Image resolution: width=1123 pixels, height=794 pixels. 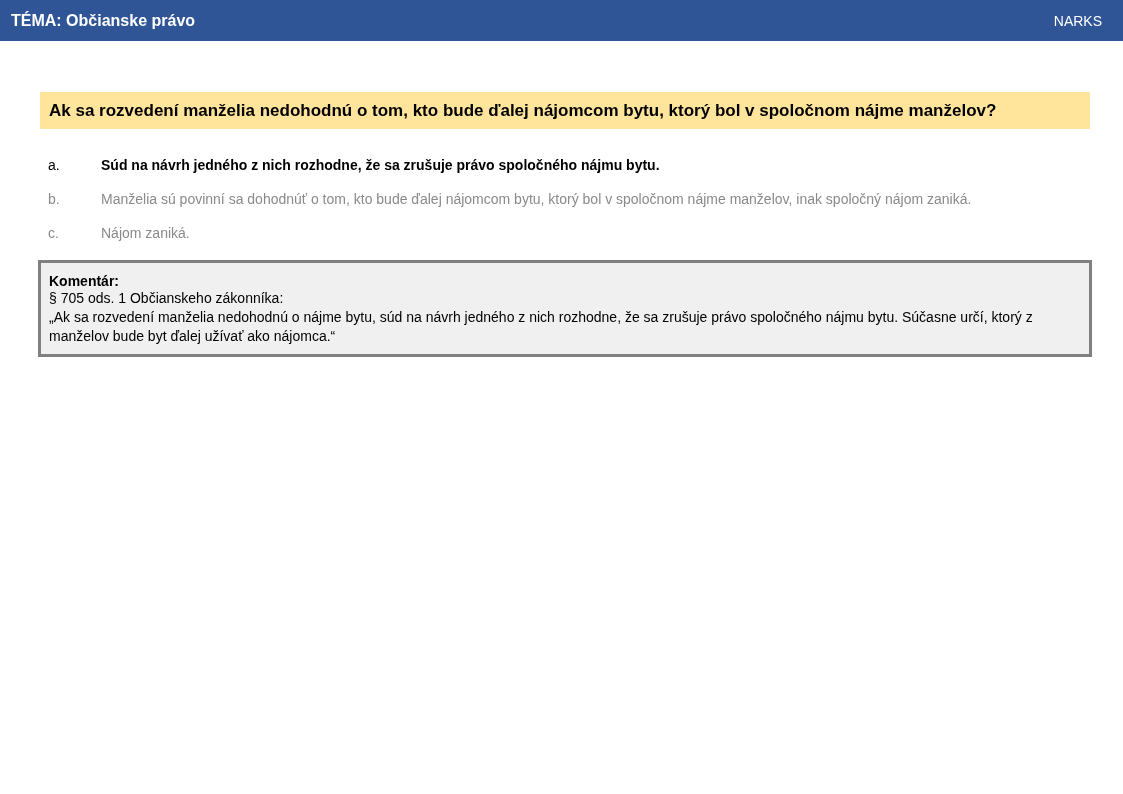 What do you see at coordinates (54, 199) in the screenshot?
I see `answer-letter: b.` at bounding box center [54, 199].